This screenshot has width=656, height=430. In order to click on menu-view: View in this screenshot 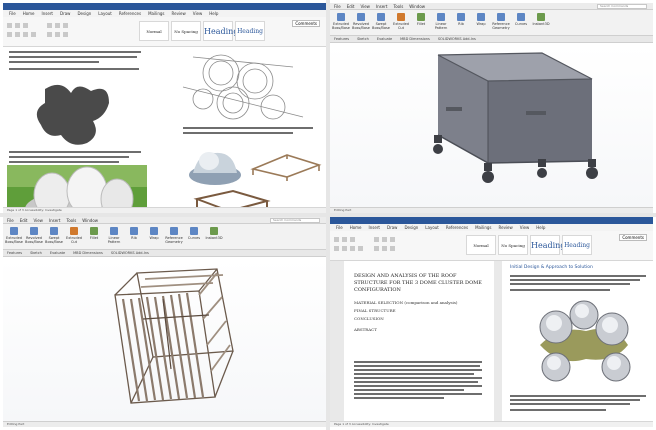, I will do `click(198, 13)`.